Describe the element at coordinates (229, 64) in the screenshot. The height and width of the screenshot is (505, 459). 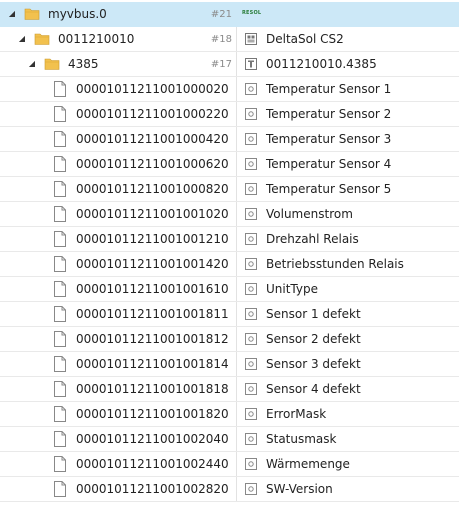
I see `tree-row-channel: ◢ 4385 #17 0011210010.4385` at that location.